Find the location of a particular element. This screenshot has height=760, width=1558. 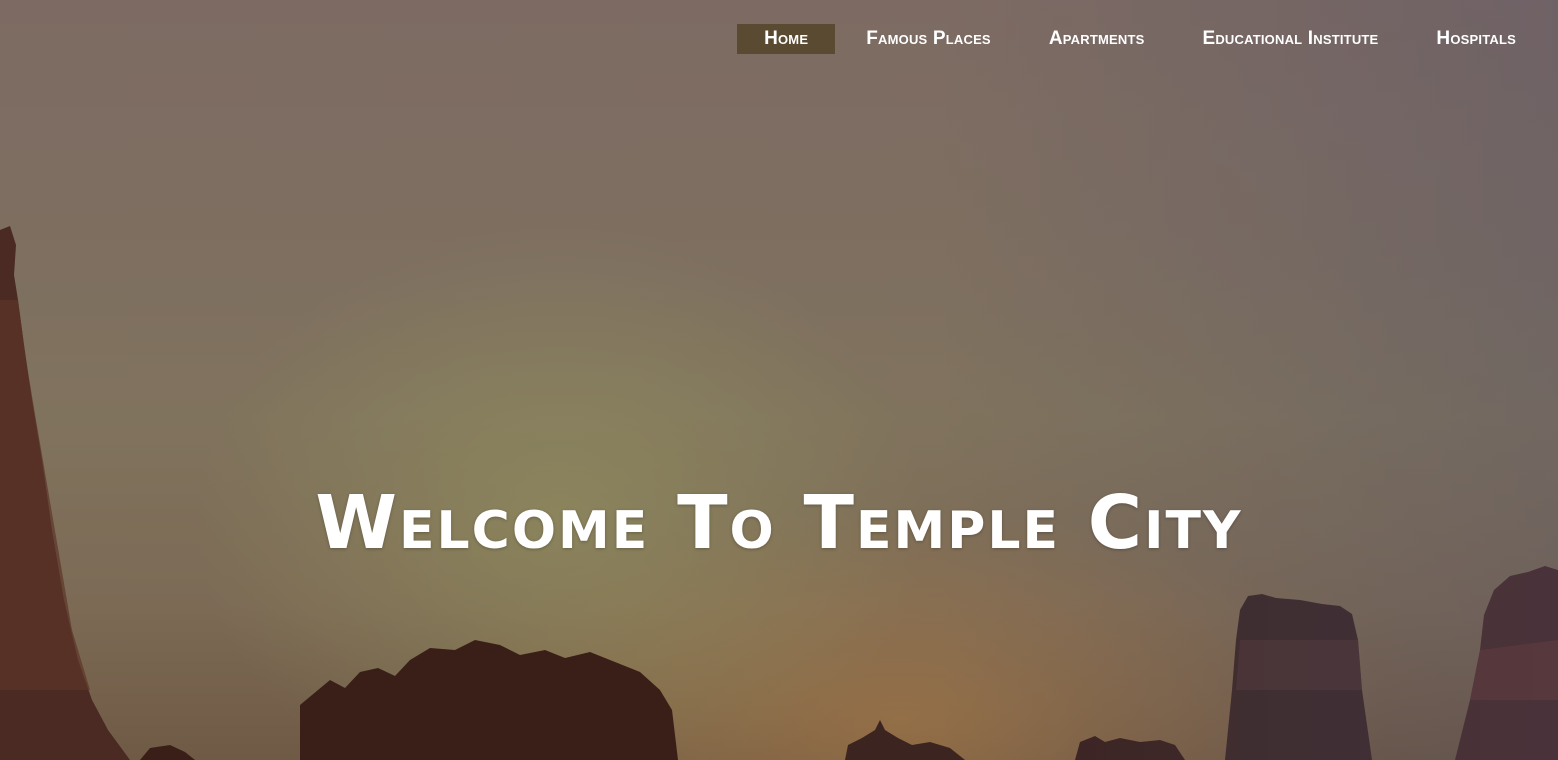

nav-item-apartments: Apartments is located at coordinates (1097, 39).